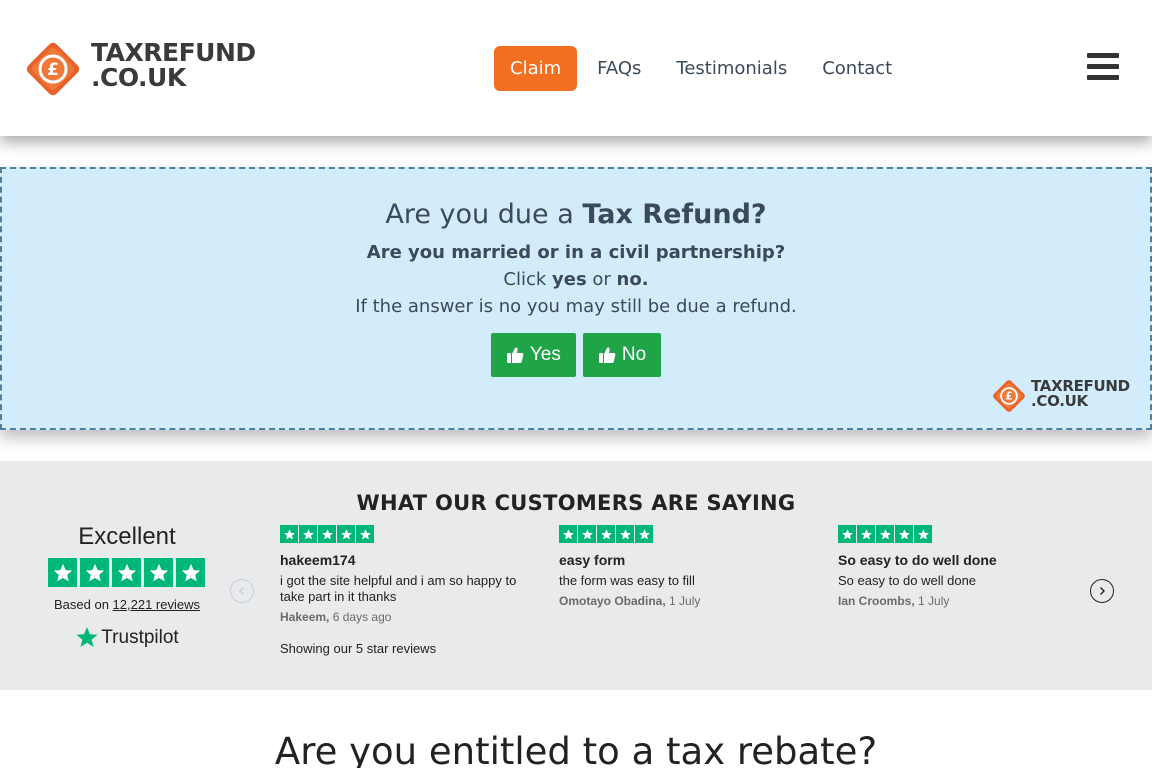 This screenshot has width=1152, height=768. I want to click on logo-line1: TAXREFUND, so click(173, 52).